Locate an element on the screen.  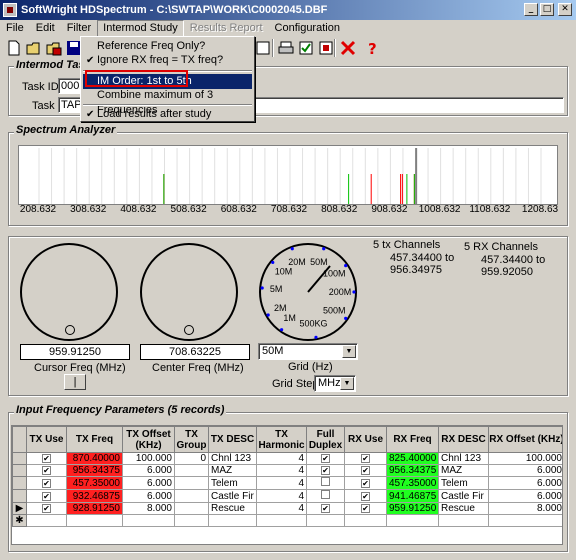
menu-item-load-results: ✔ Load results after study is located at coordinates (167, 114).